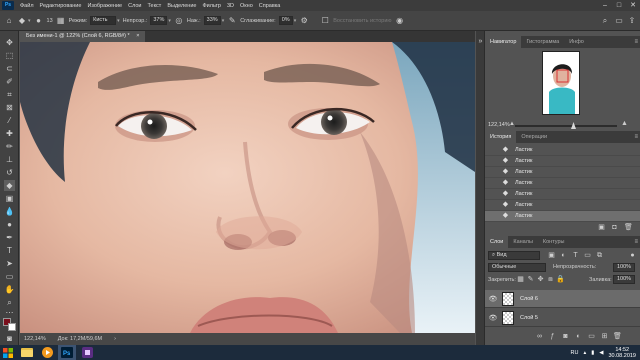  What do you see at coordinates (601, 227) in the screenshot?
I see `new-document-from-state-icon: ▣` at bounding box center [601, 227].